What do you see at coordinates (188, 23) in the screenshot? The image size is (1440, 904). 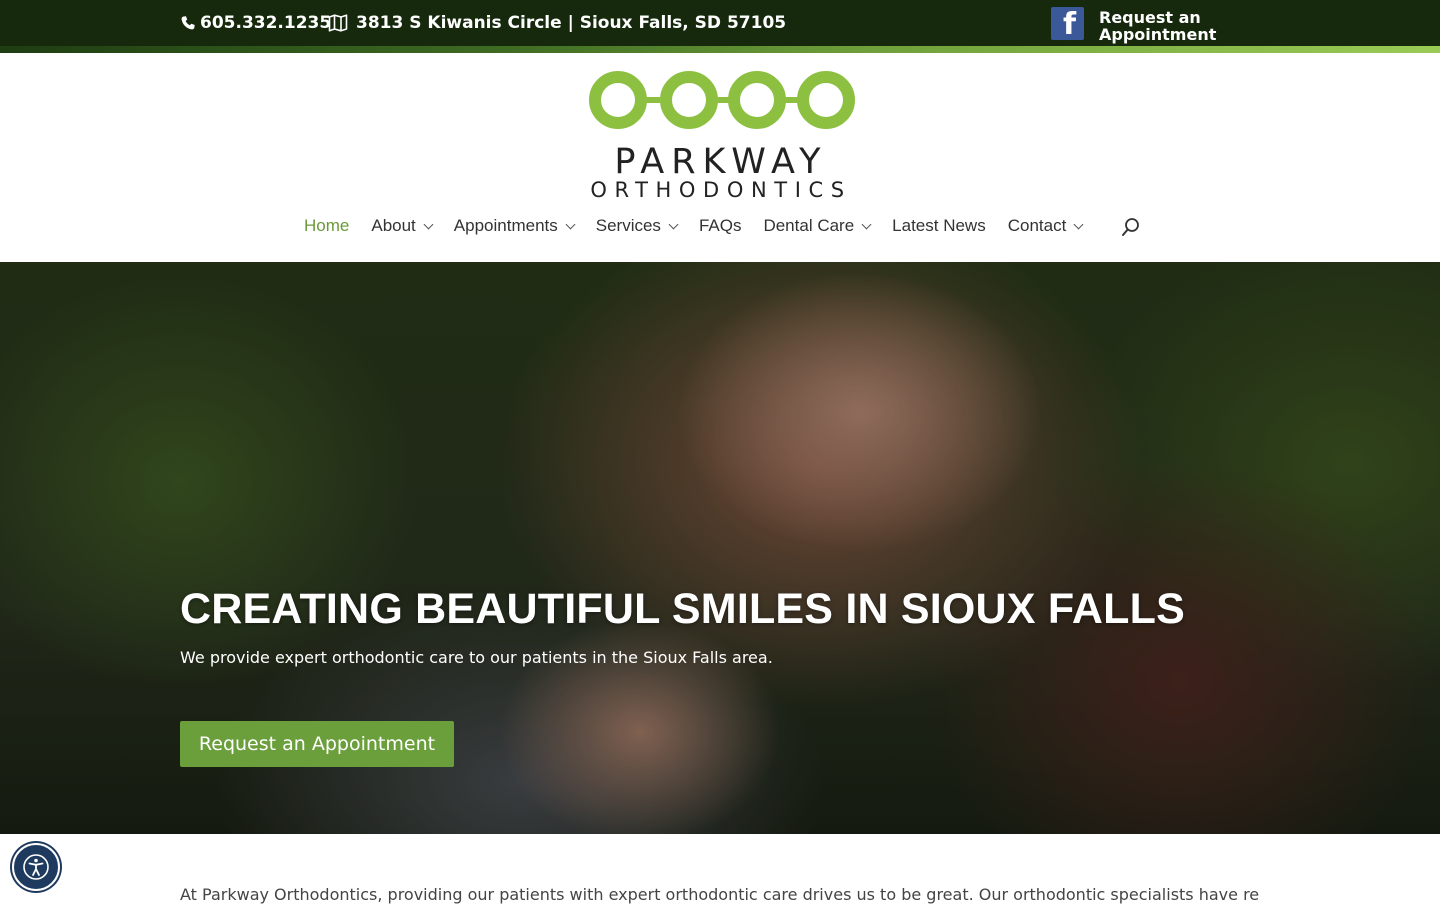 I see `phone-icon` at bounding box center [188, 23].